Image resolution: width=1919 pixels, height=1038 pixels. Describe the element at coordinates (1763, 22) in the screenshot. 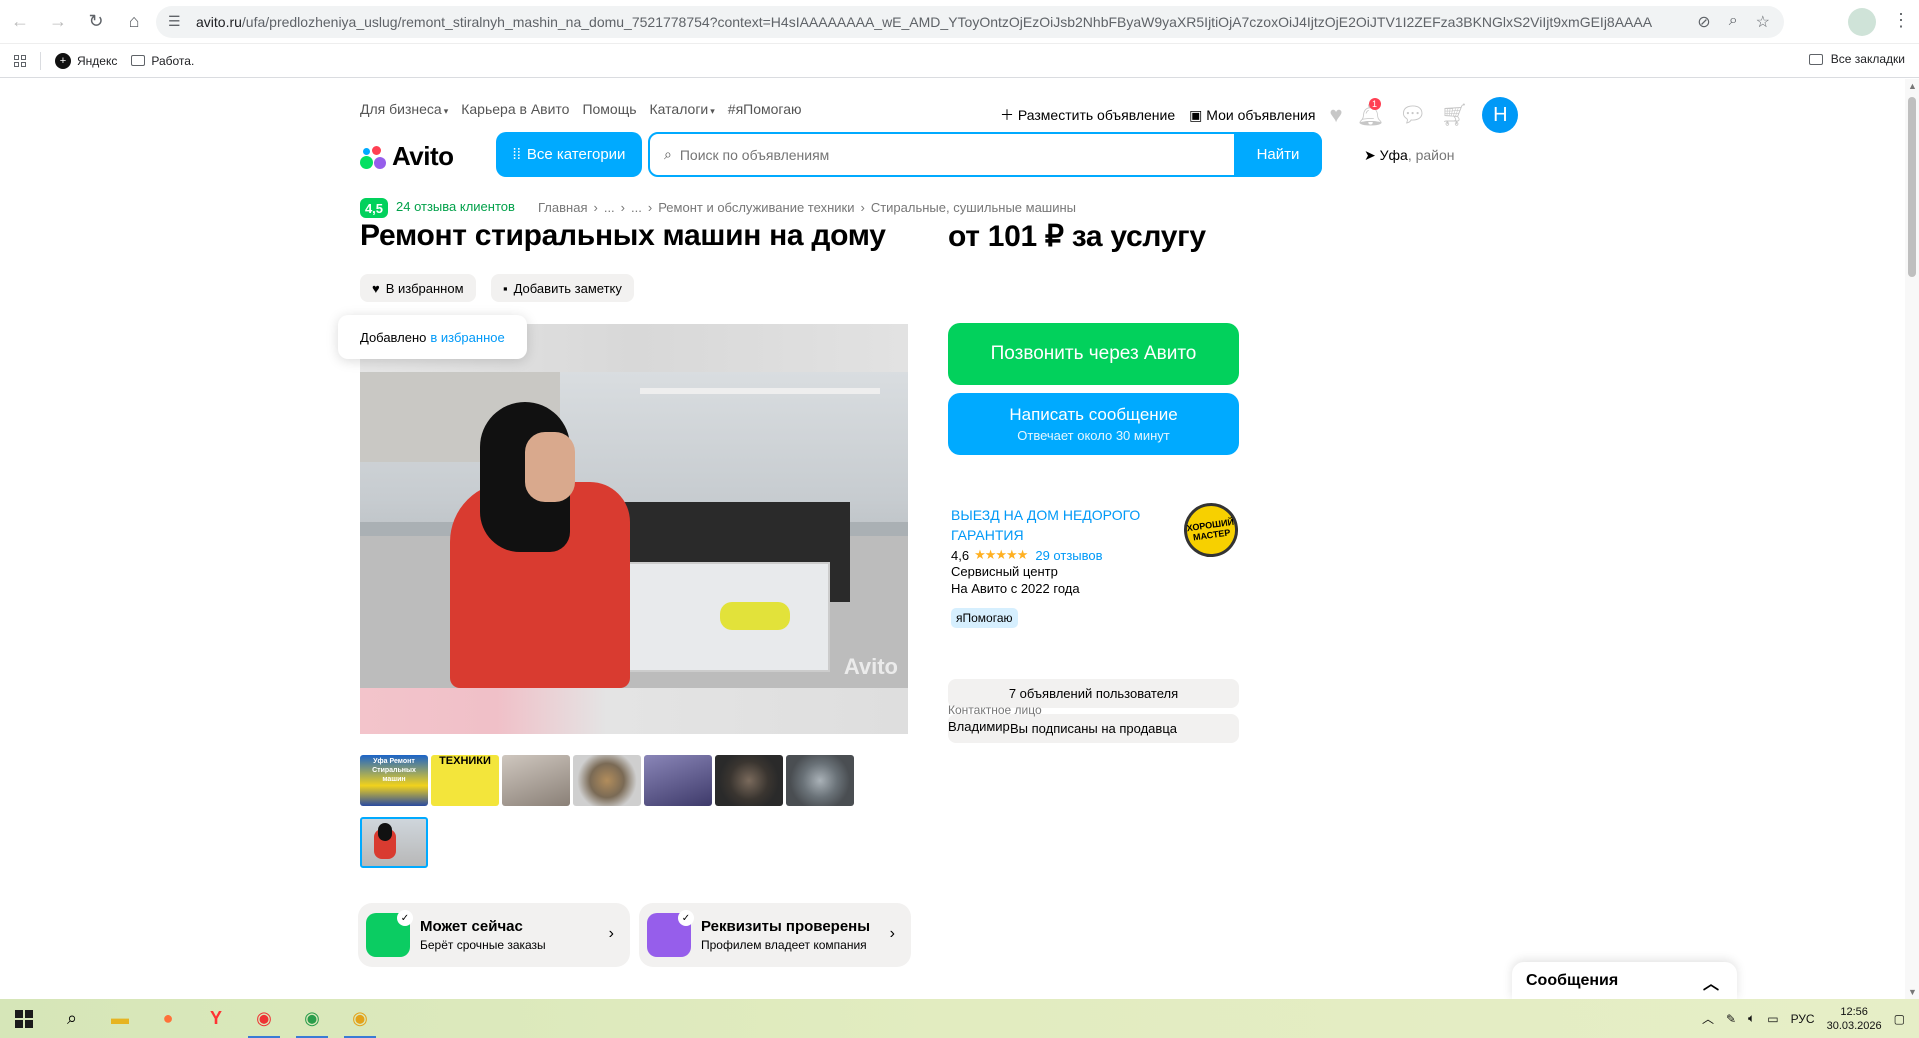

I see `bookmark-star-icon: ☆` at that location.